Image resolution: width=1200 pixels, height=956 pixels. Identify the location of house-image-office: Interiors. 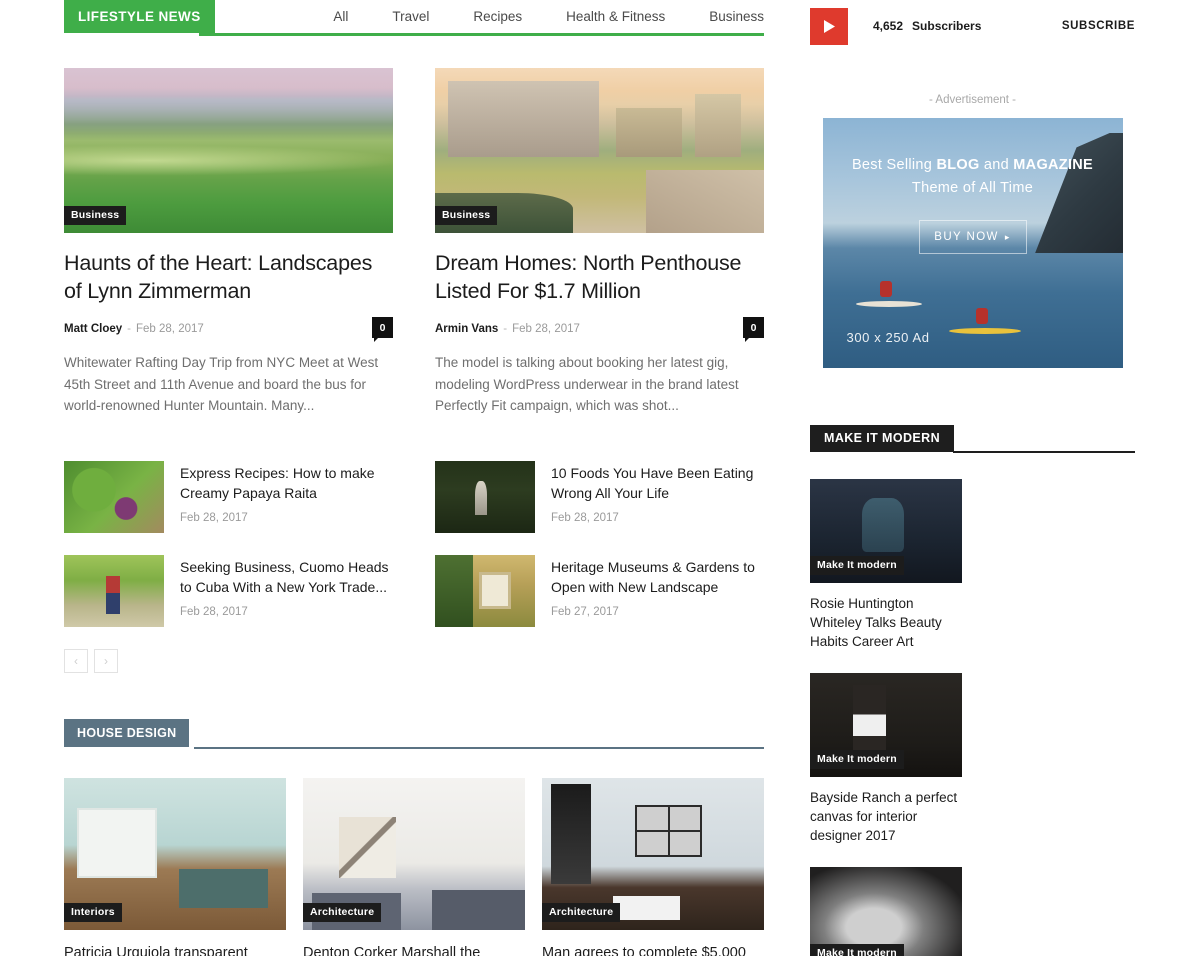
(175, 853).